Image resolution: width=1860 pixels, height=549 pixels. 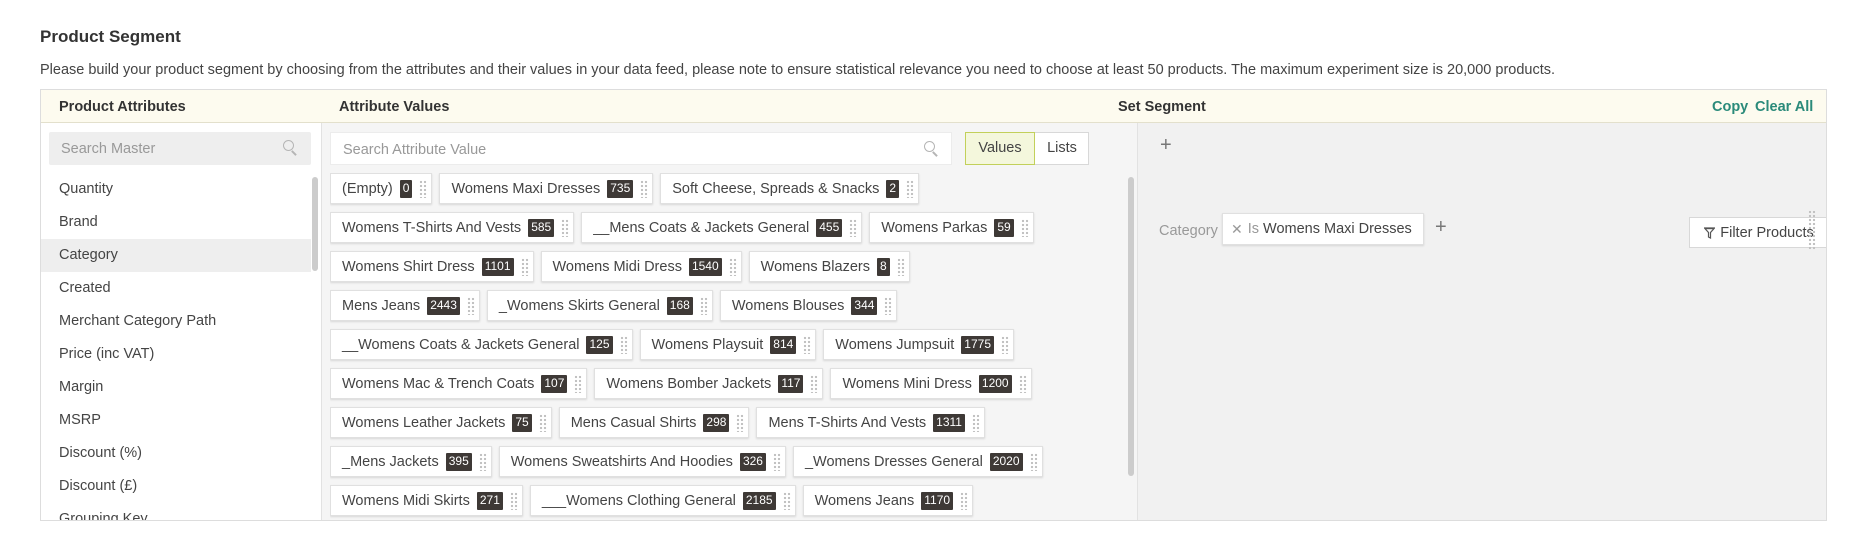 What do you see at coordinates (641, 148) in the screenshot?
I see `search-attribute-value-input: Search Attribute Value` at bounding box center [641, 148].